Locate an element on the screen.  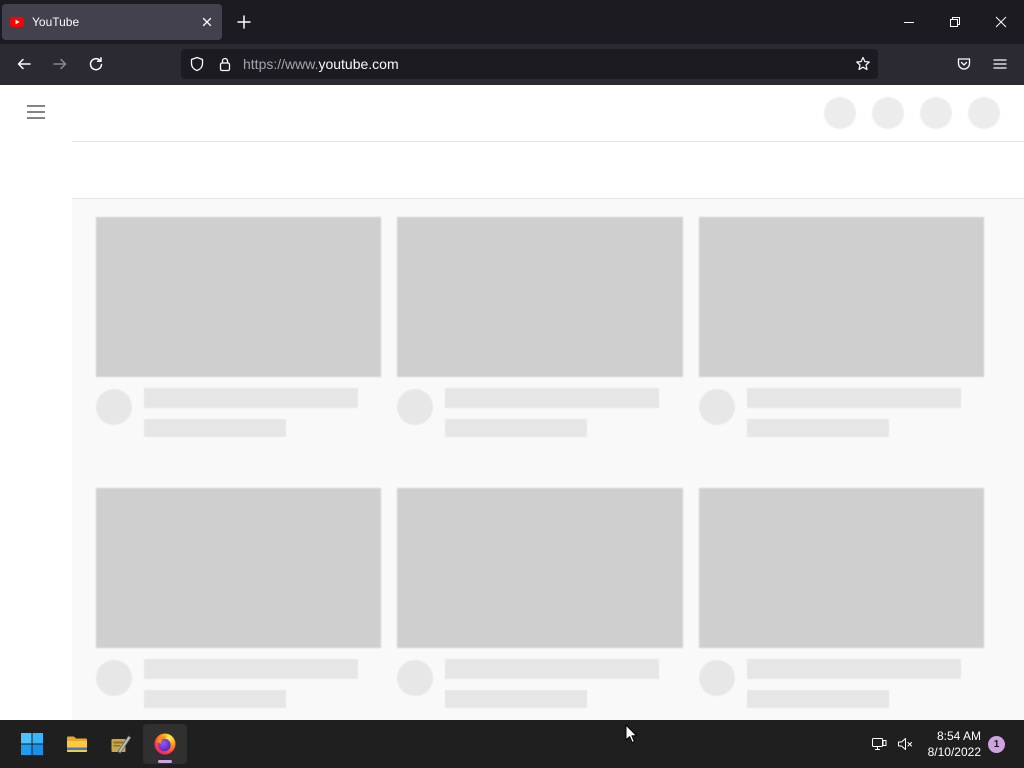
address-bar: https://www.youtube.com is located at coordinates (529, 64).